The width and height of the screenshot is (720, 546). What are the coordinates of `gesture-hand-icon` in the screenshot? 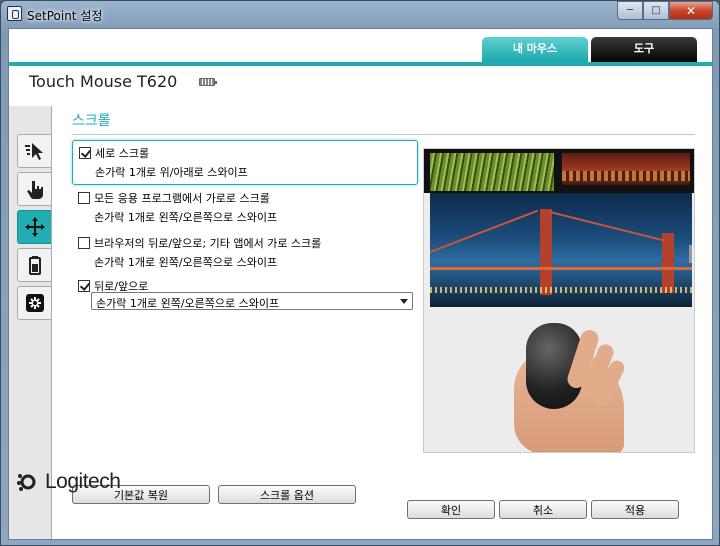 It's located at (34, 190).